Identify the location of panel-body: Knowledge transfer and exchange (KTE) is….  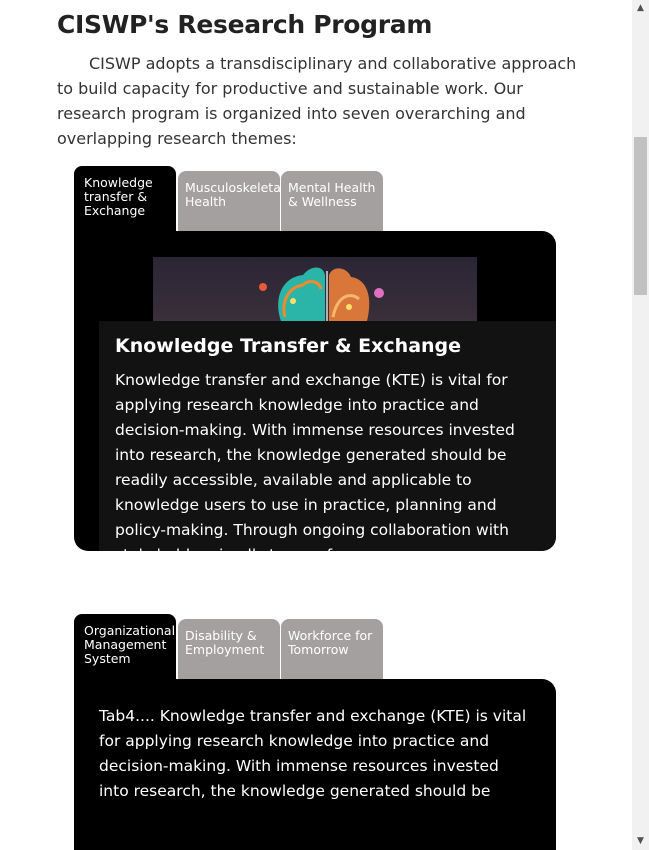
(315, 461).